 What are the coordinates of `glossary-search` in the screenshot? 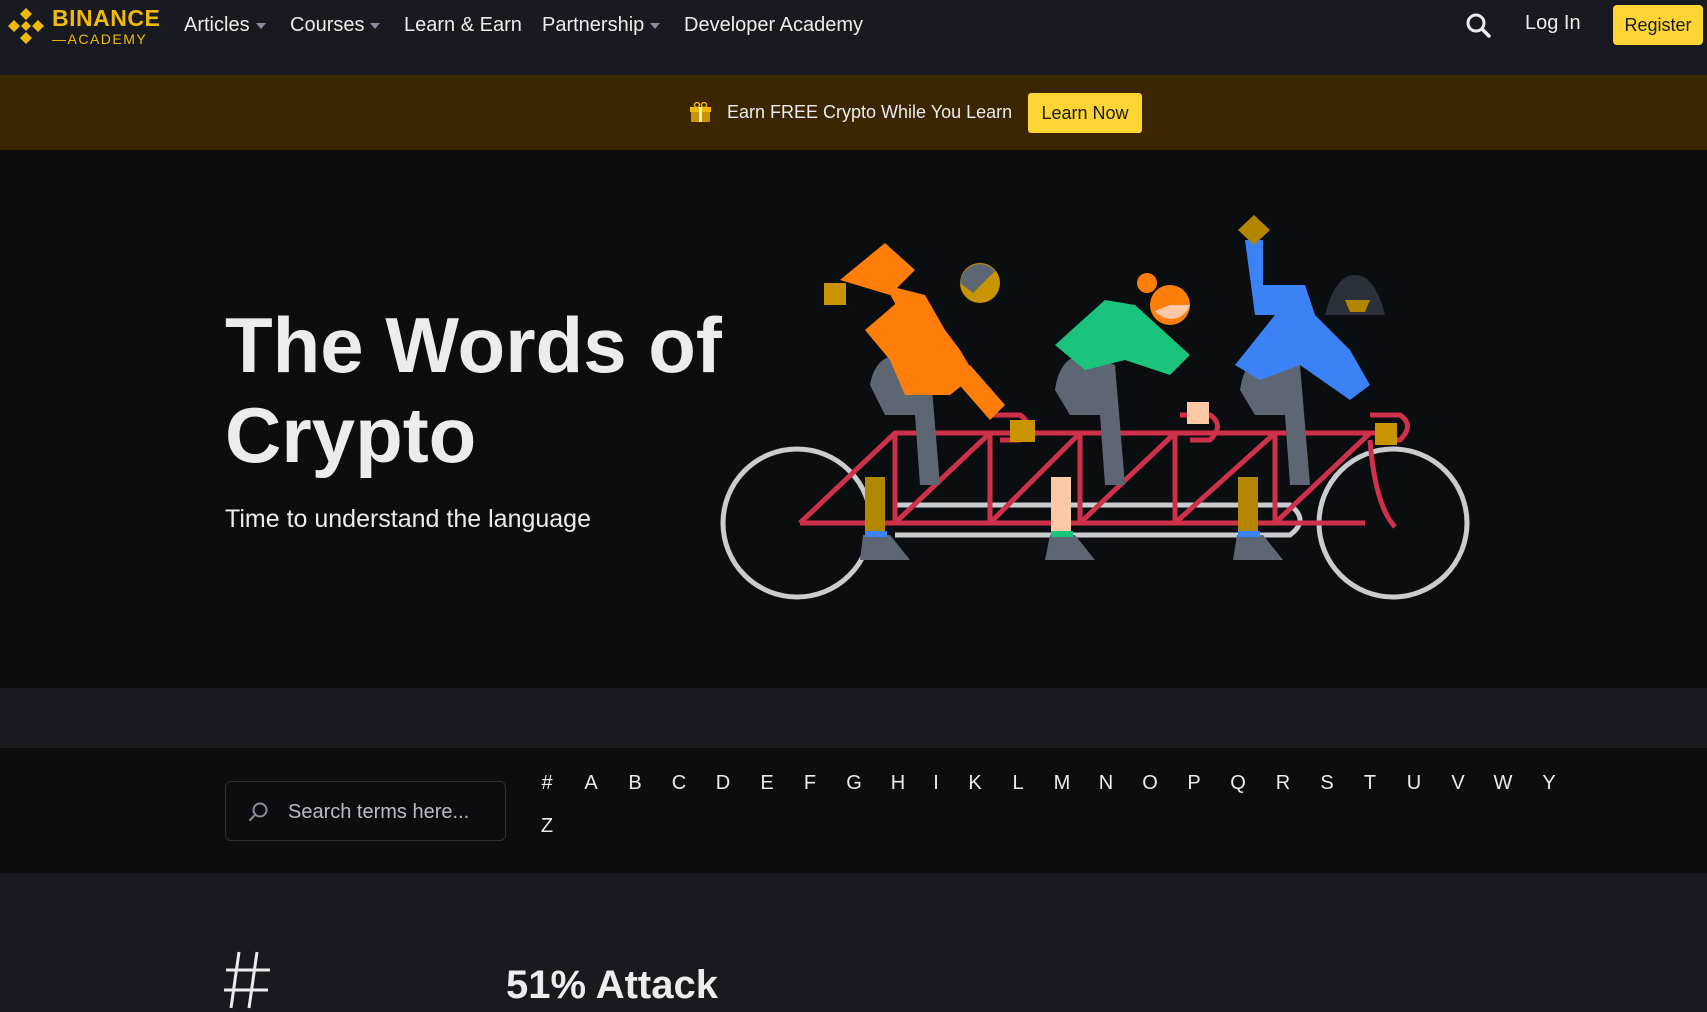 It's located at (365, 811).